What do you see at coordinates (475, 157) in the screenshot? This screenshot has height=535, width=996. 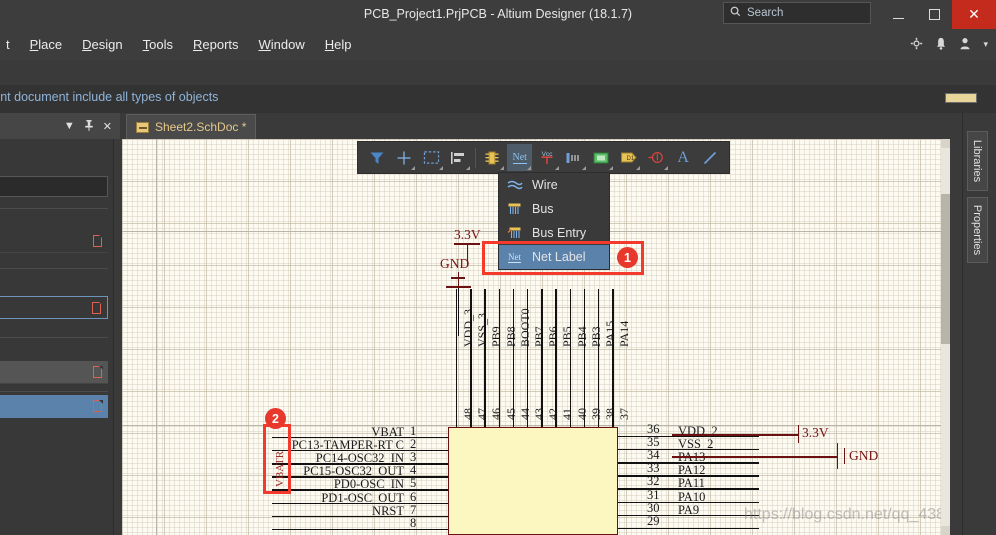 I see `toolbar-separator` at bounding box center [475, 157].